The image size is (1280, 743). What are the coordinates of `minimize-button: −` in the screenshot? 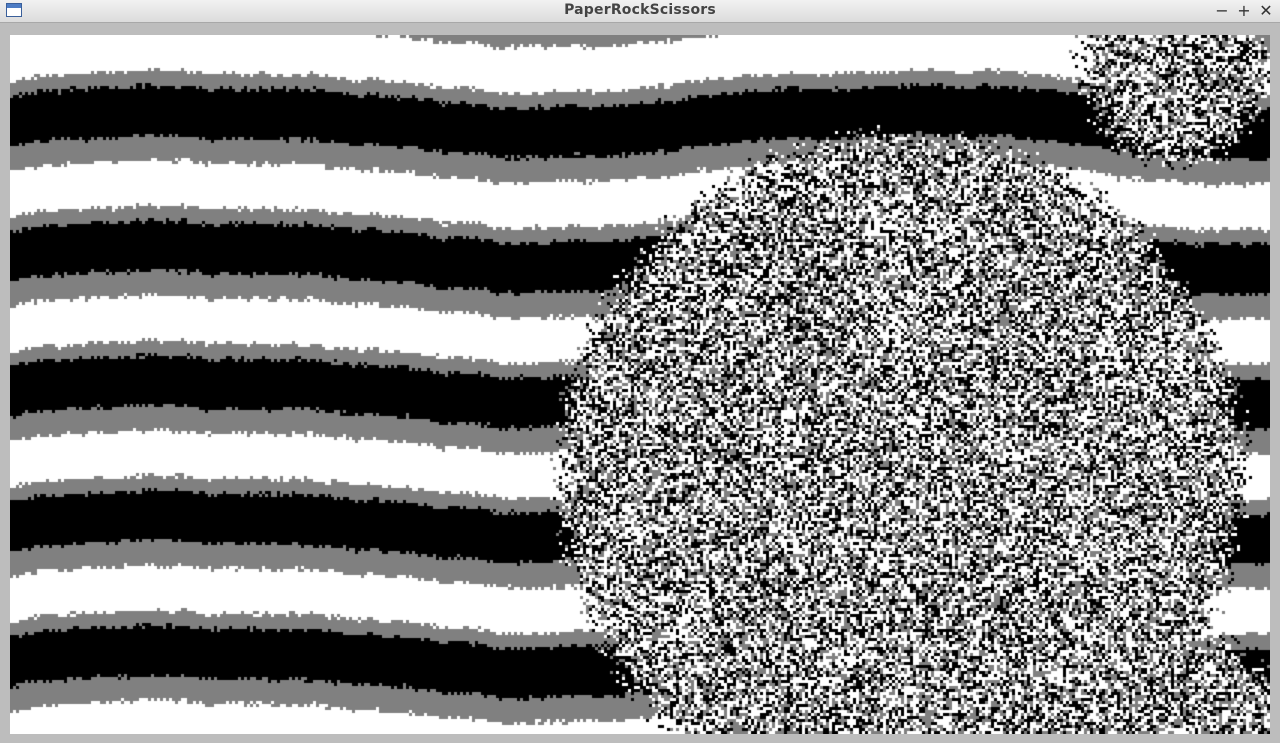 It's located at (1222, 11).